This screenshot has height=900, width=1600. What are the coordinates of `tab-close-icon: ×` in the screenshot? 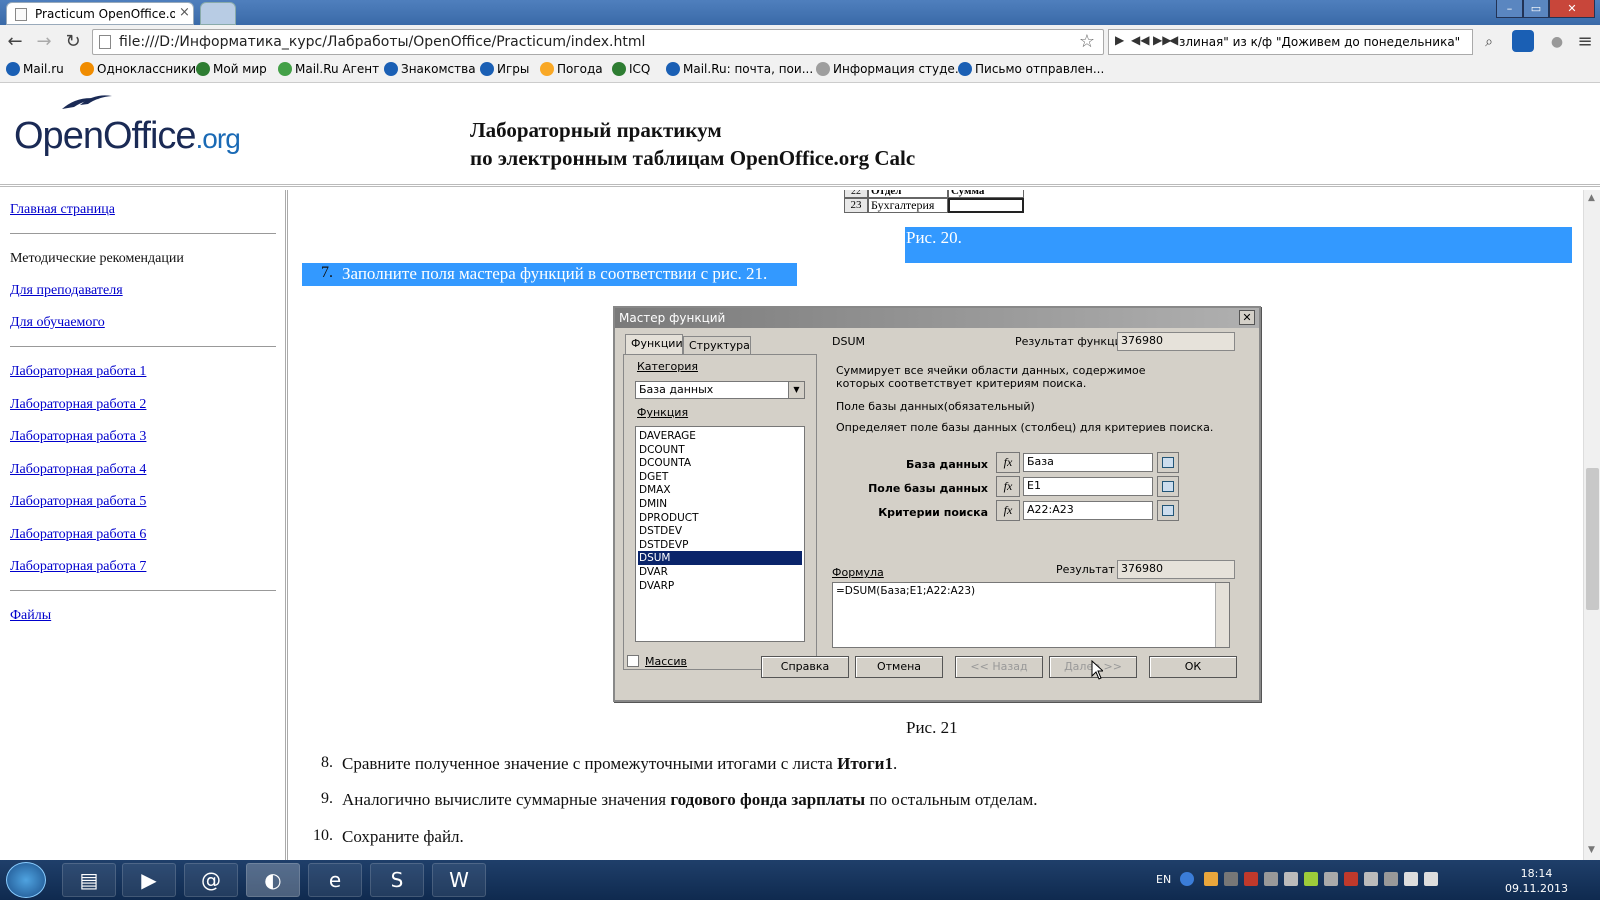 It's located at (184, 12).